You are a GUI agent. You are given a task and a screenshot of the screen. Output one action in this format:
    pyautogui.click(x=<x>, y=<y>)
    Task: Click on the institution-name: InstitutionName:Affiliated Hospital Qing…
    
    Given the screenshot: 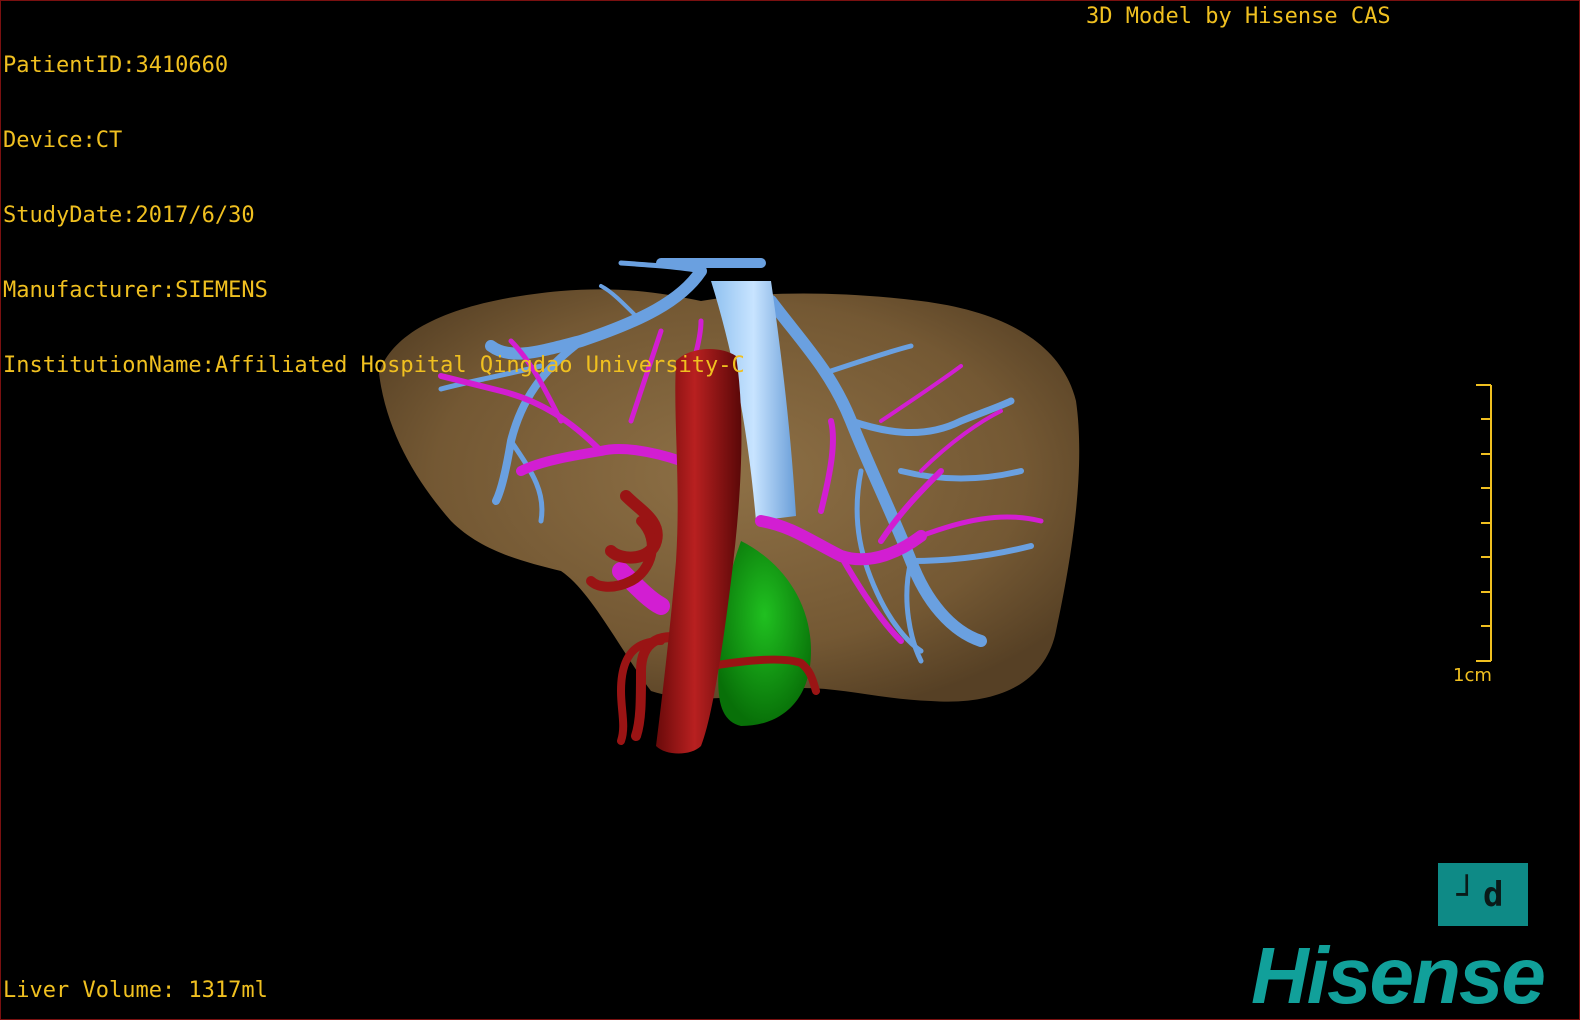 What is the action you would take?
    pyautogui.click(x=374, y=365)
    